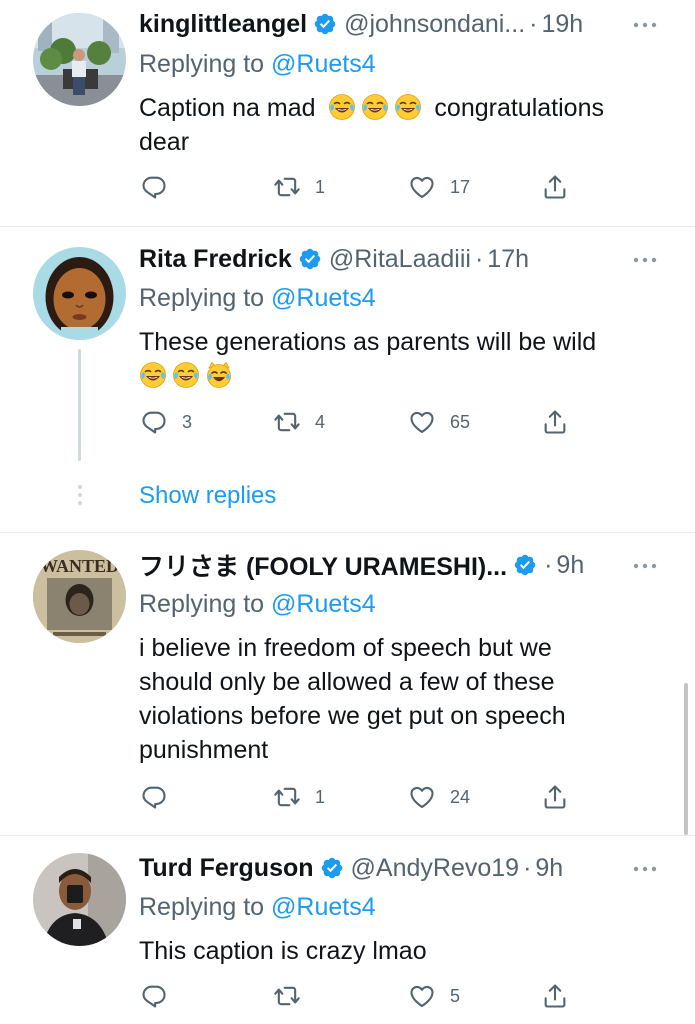 The image size is (695, 1024). Describe the element at coordinates (187, 421) in the screenshot. I see `reply-count: 3` at that location.